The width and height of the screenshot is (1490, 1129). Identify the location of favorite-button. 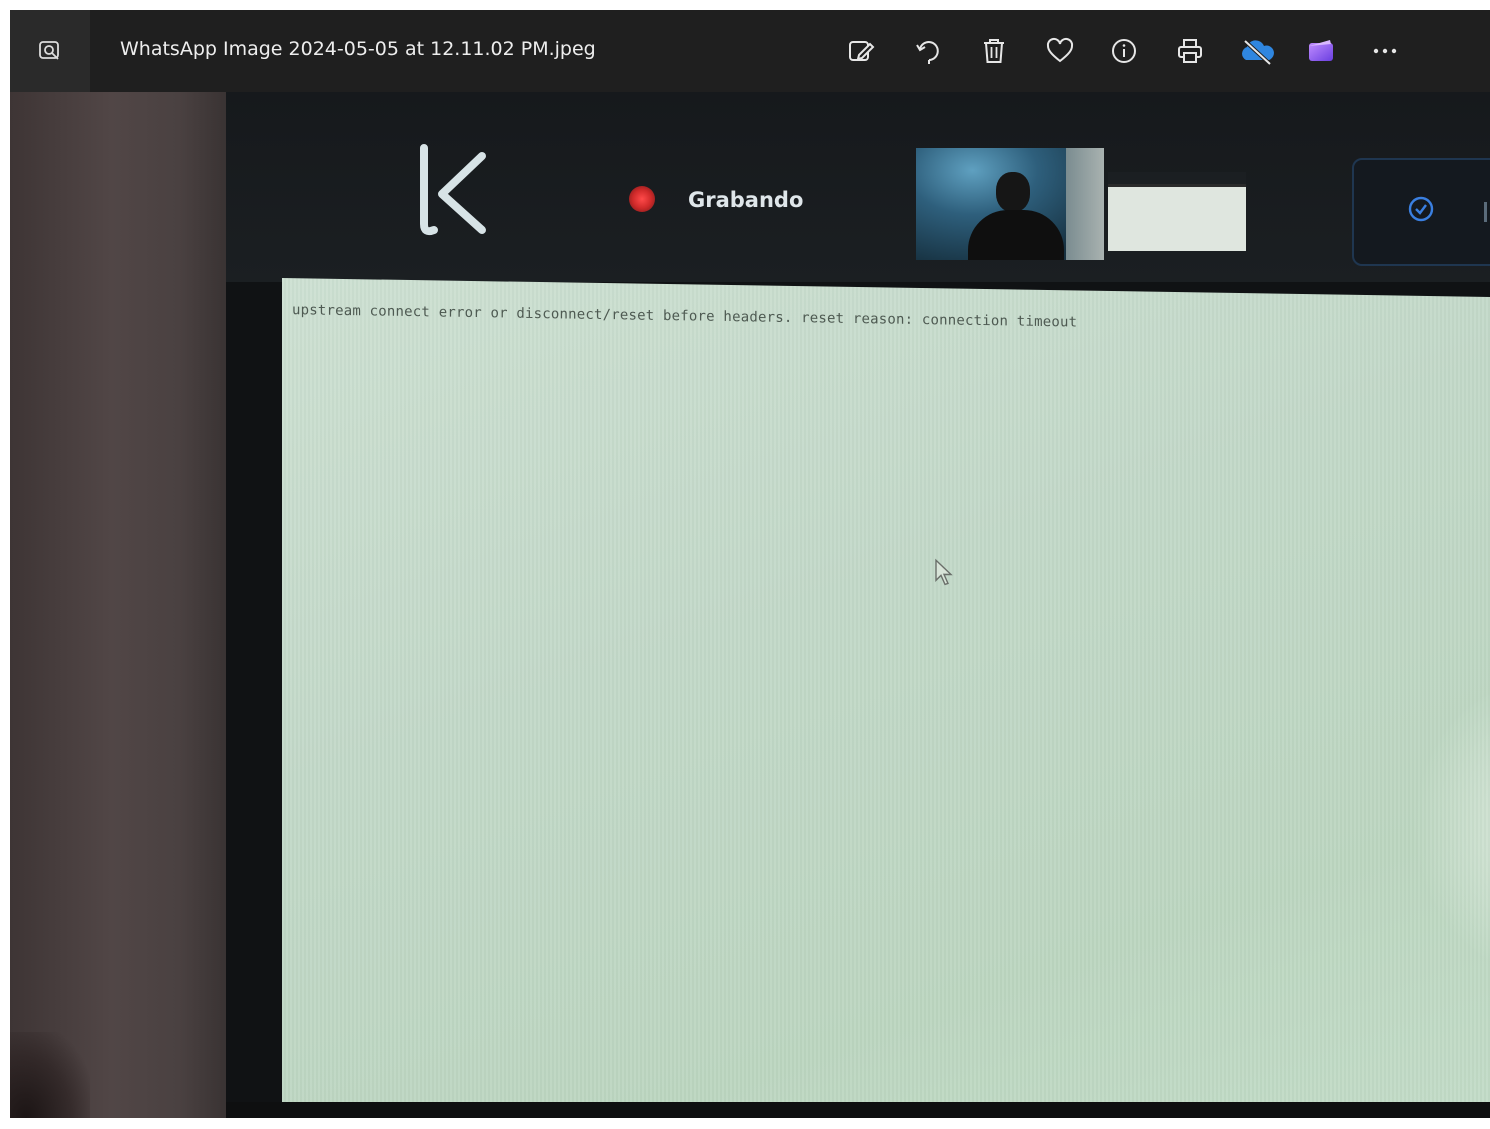
(1060, 51).